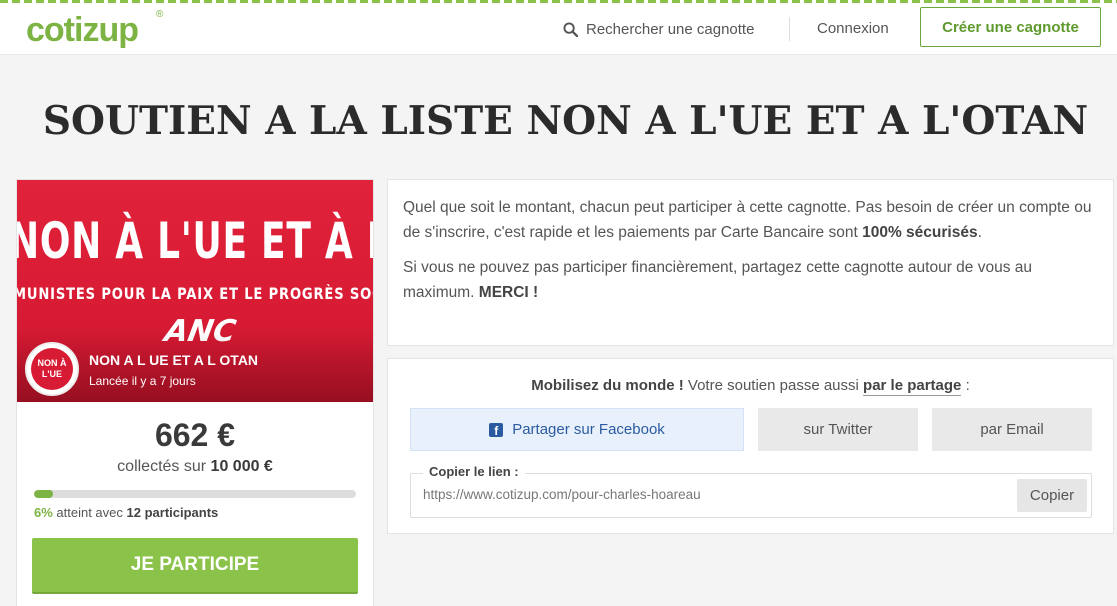 This screenshot has width=1117, height=606. I want to click on progress-stats: 6% atteint avec 12 participants, so click(126, 512).